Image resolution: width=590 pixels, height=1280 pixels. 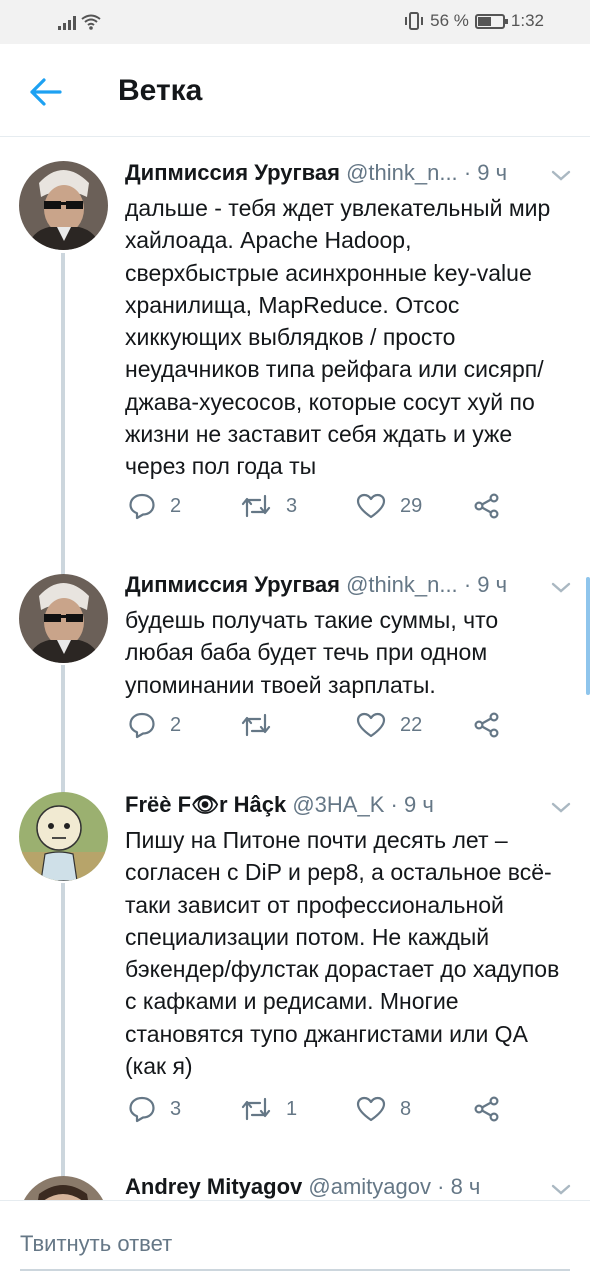 What do you see at coordinates (414, 21) in the screenshot?
I see `vibrate-icon` at bounding box center [414, 21].